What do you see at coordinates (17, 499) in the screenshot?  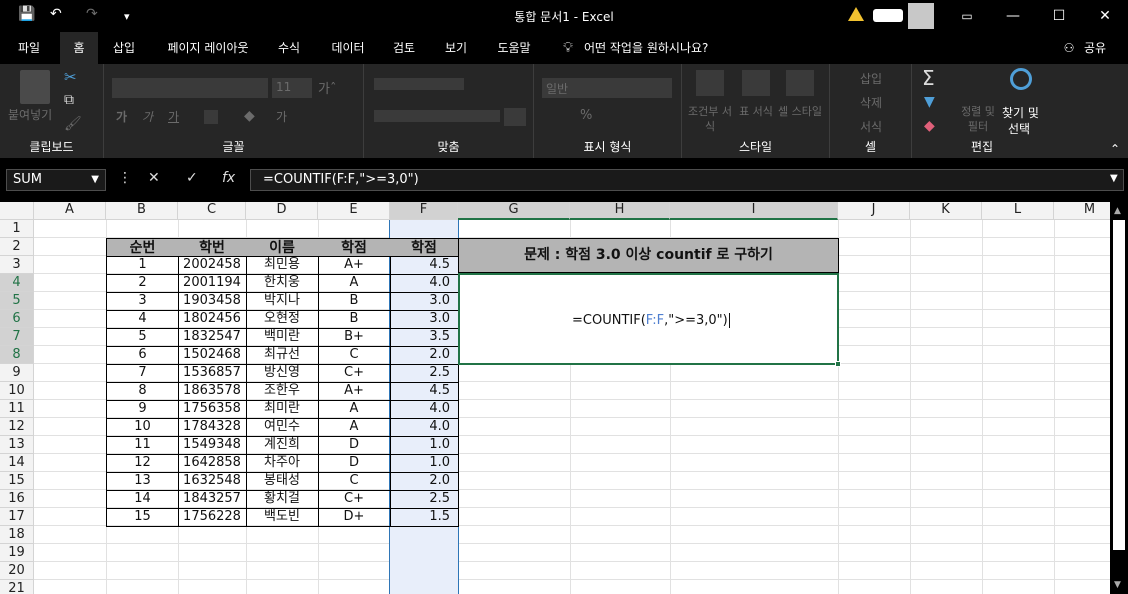 I see `row-header: 16` at bounding box center [17, 499].